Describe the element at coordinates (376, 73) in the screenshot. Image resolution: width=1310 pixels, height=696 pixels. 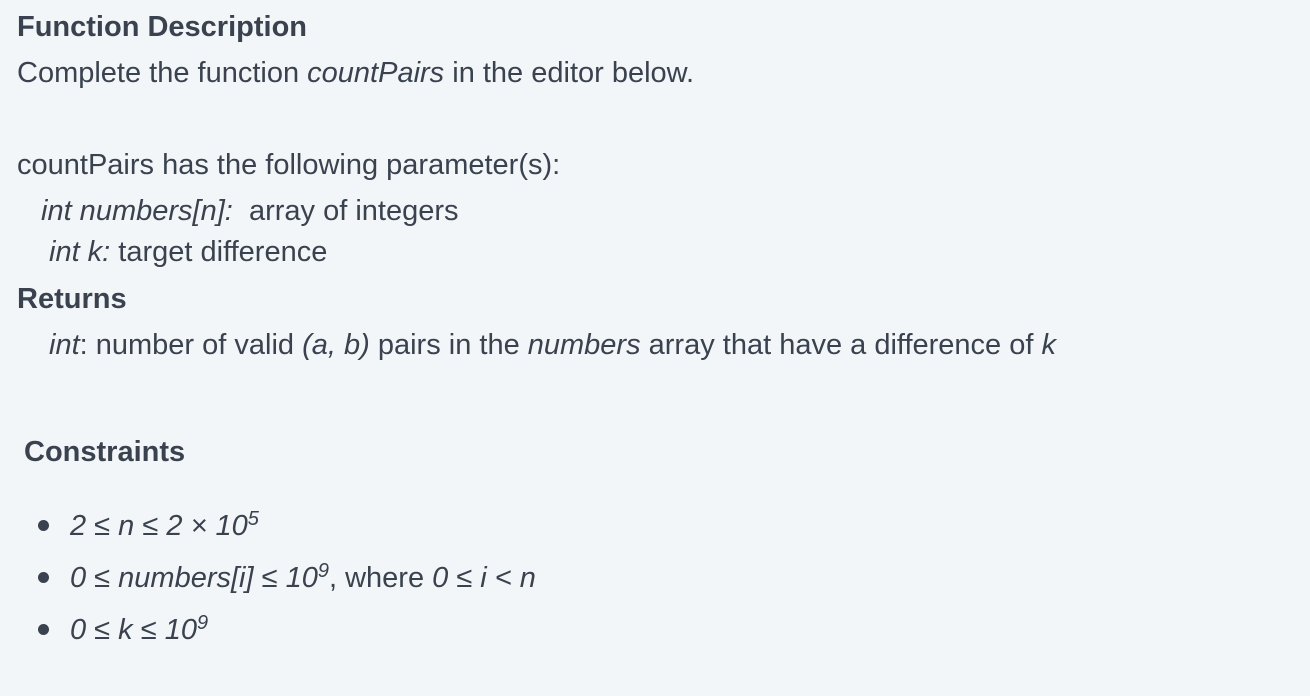
I see `function-name: countPairs` at that location.